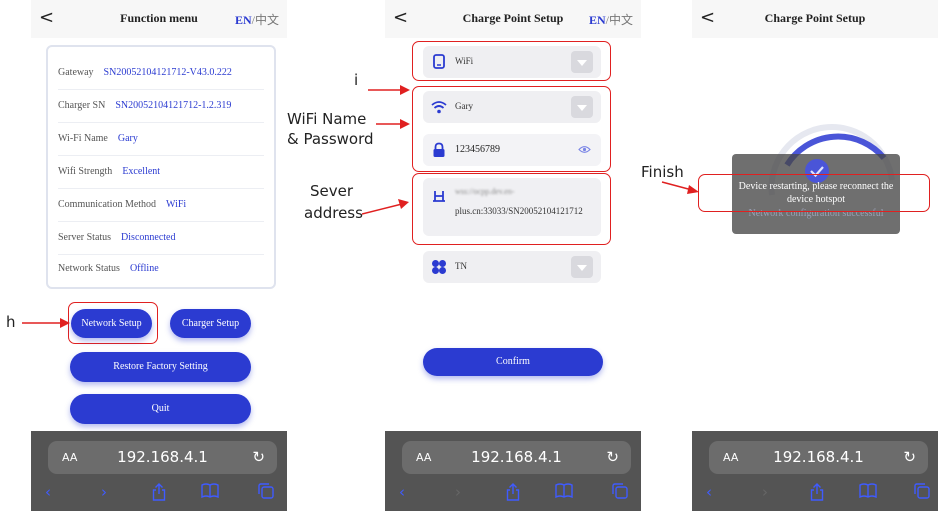 The height and width of the screenshot is (511, 938). Describe the element at coordinates (176, 204) in the screenshot. I see `info-value: WiFi` at that location.